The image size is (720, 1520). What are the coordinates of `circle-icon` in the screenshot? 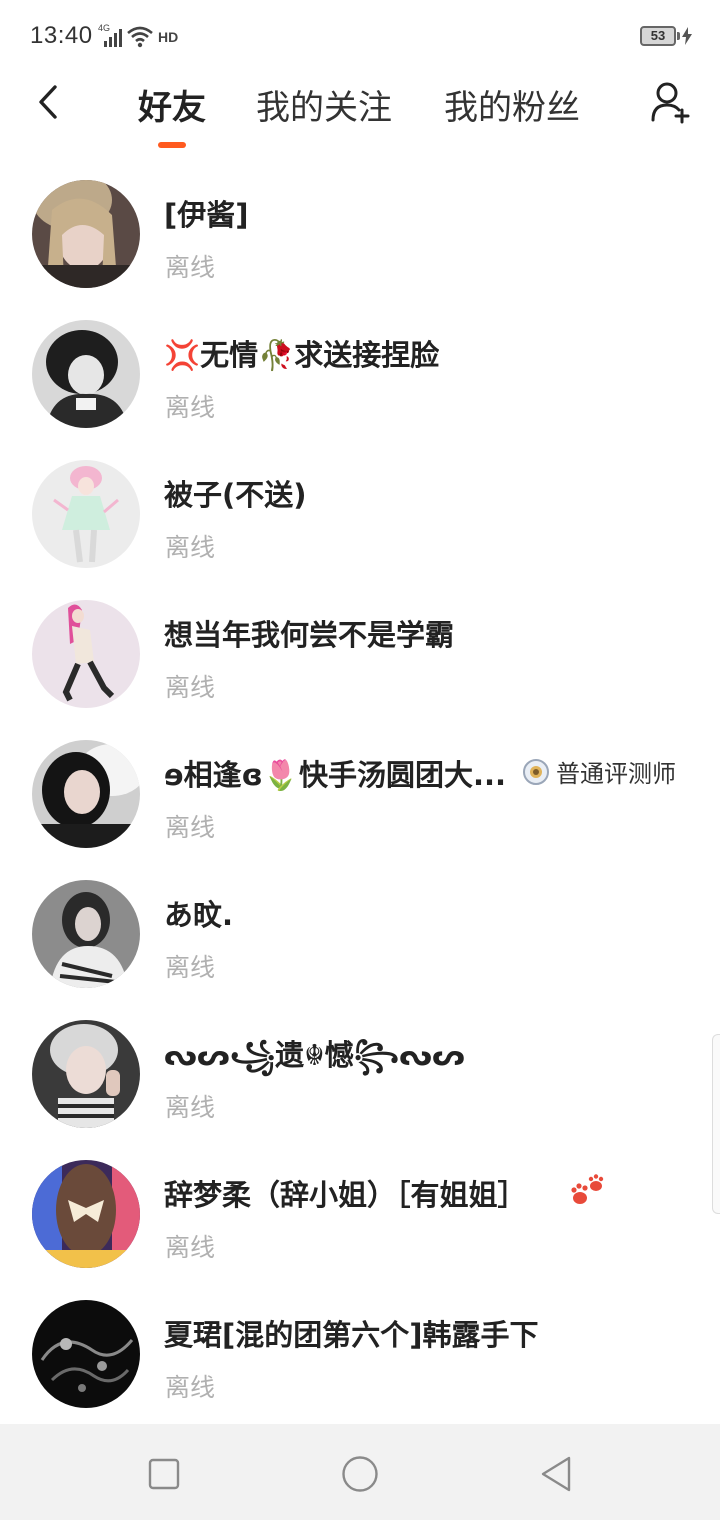 It's located at (360, 1474).